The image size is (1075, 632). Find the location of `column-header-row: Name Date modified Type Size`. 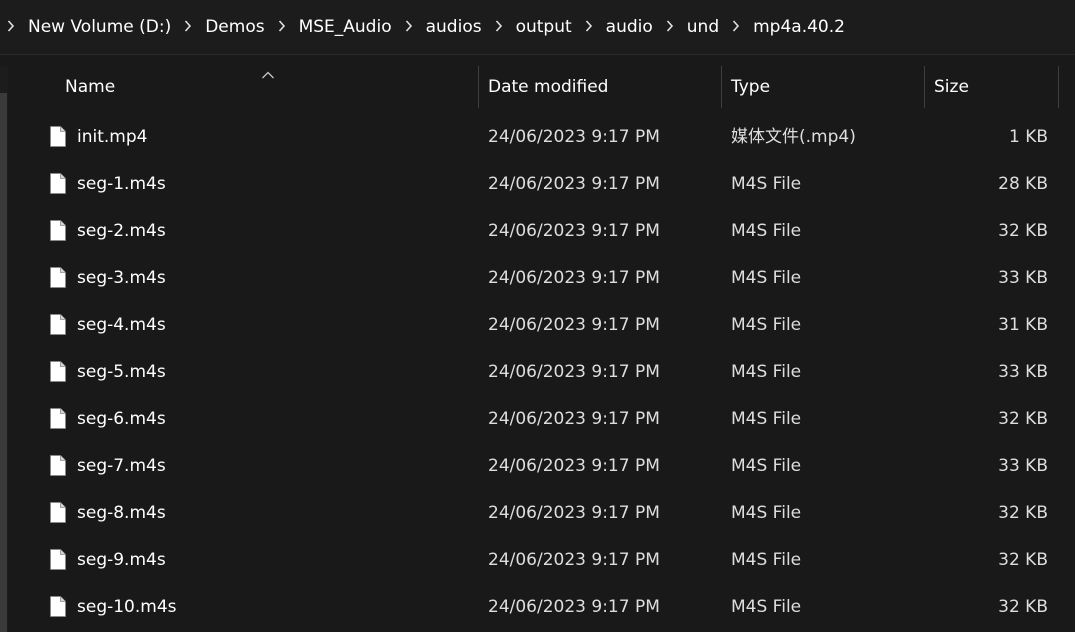

column-header-row: Name Date modified Type Size is located at coordinates (540, 87).